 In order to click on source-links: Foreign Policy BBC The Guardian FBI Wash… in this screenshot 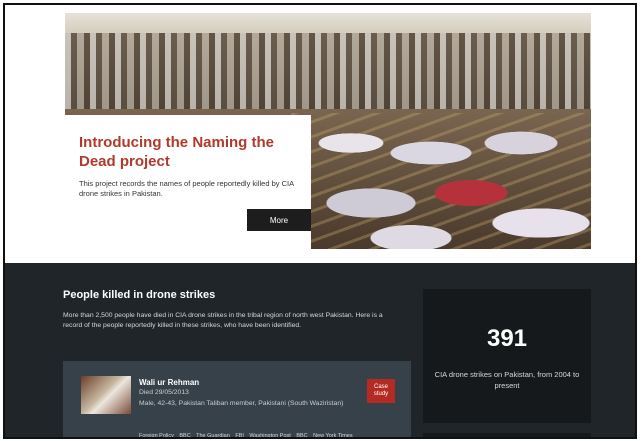, I will do `click(248, 435)`.